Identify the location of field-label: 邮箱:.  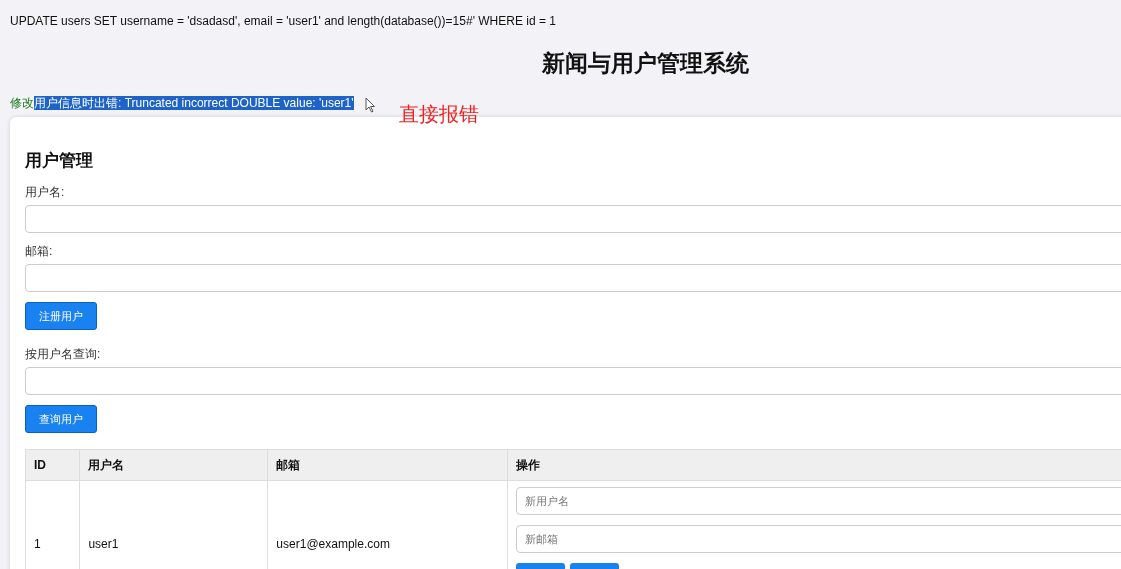
(39, 251).